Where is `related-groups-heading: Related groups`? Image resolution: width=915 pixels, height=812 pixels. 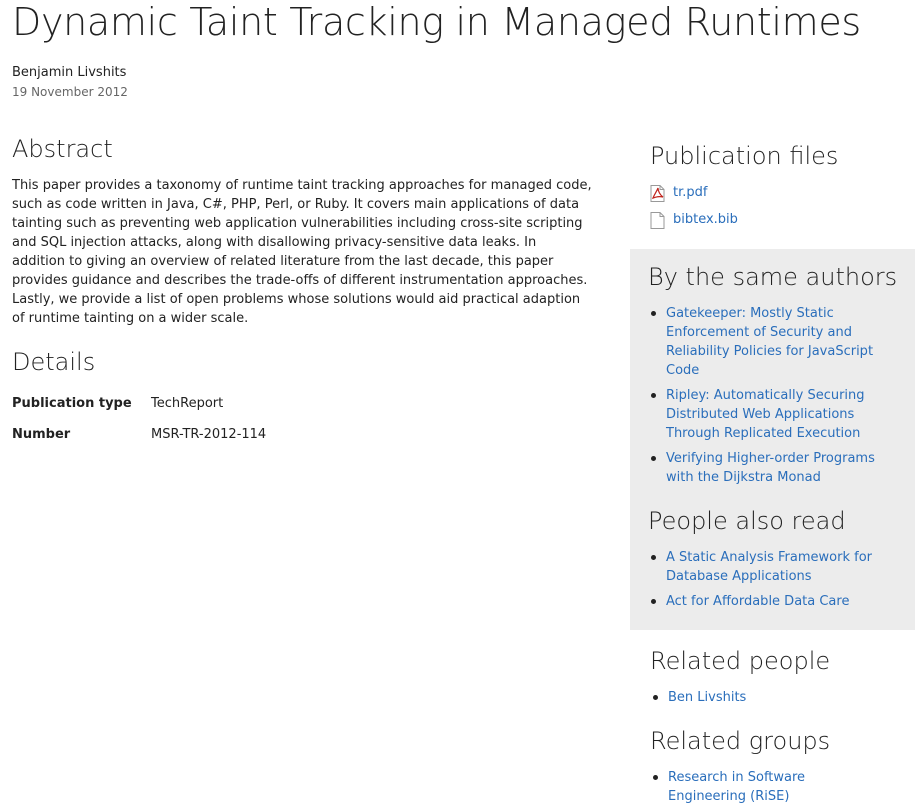
related-groups-heading: Related groups is located at coordinates (740, 741).